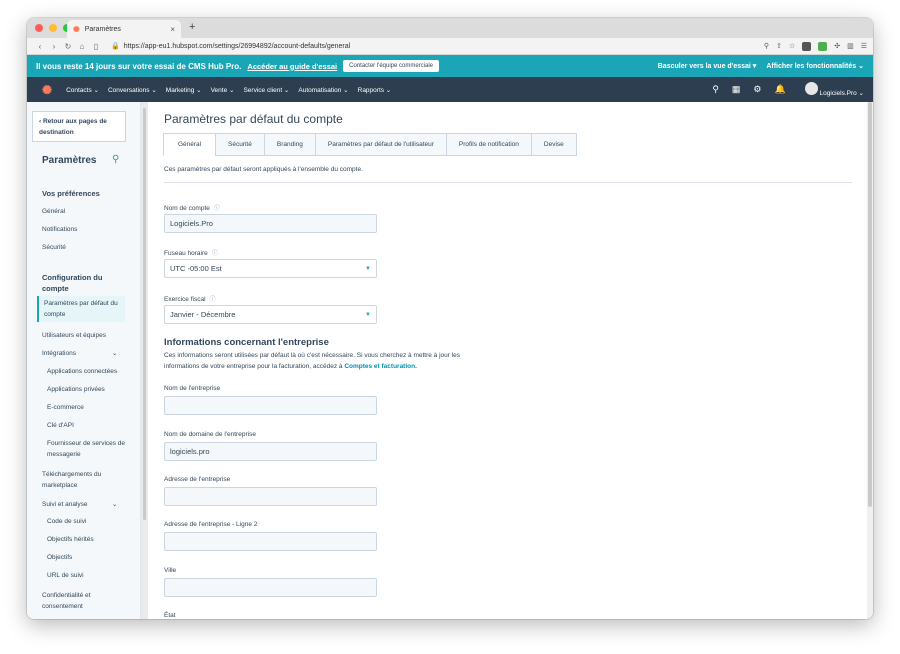 The width and height of the screenshot is (900, 654). I want to click on nav-utilities: ⚲ ▦ ⚙ 🔔 Logiciels.Pro ⌄, so click(788, 89).